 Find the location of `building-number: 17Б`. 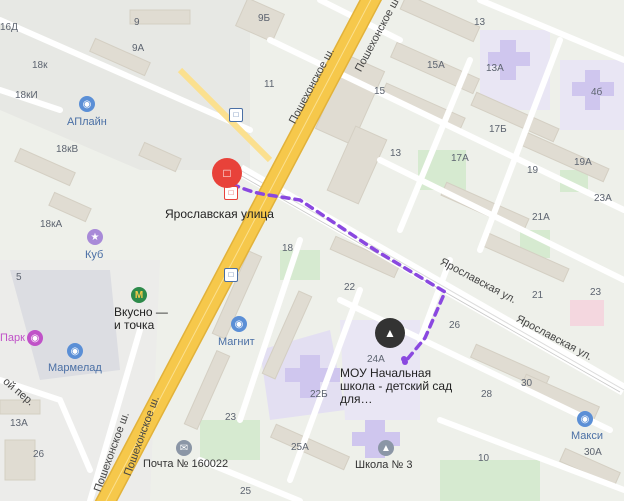

building-number: 17Б is located at coordinates (498, 129).